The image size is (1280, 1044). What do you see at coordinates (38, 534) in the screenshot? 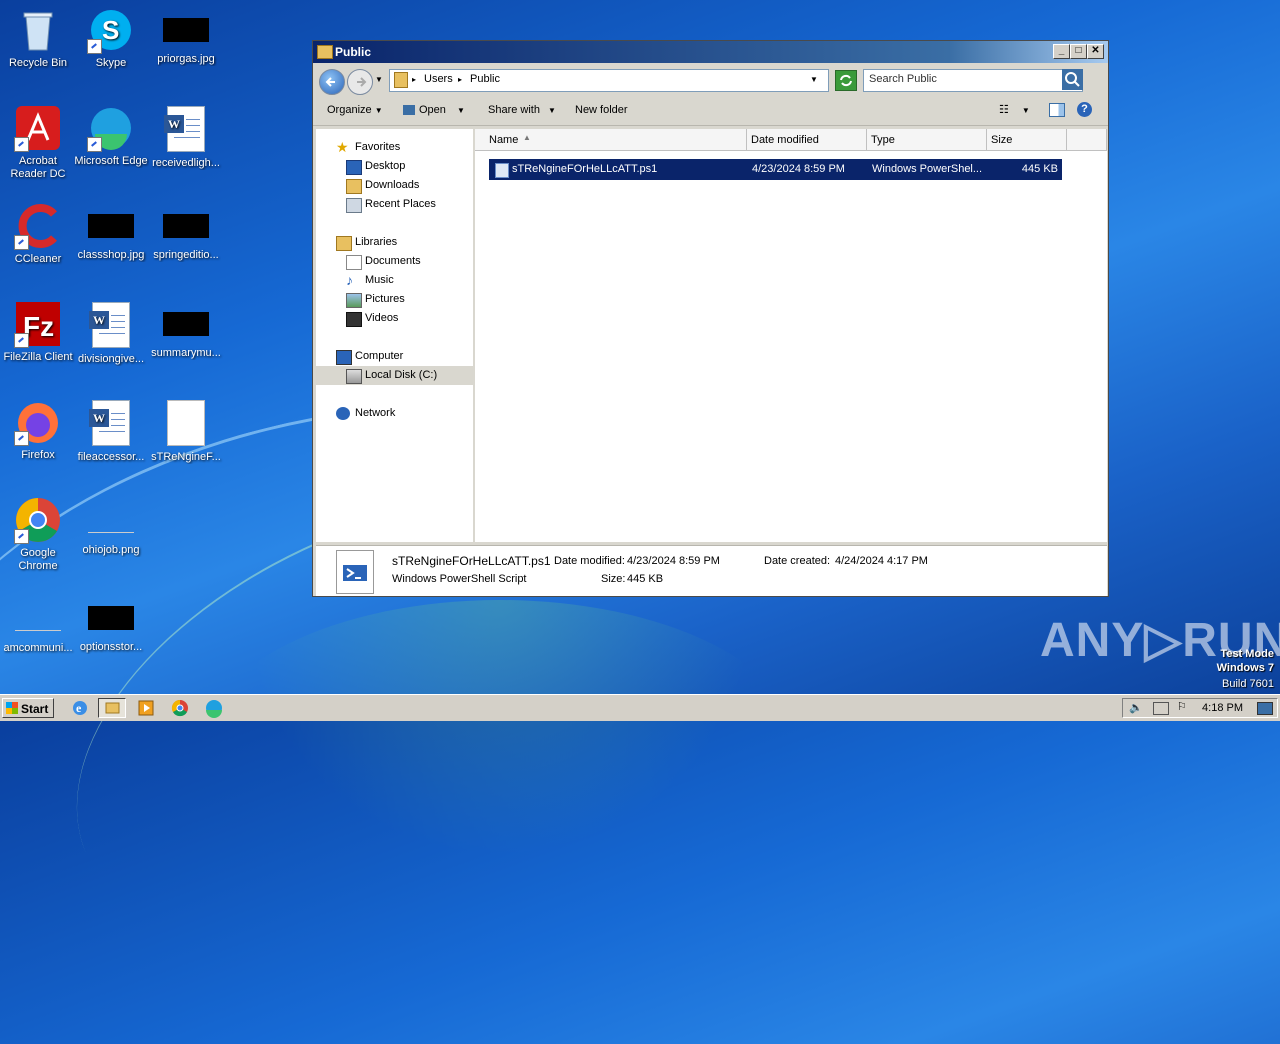
I see `desktop-icon-chrome: Google Chrome` at bounding box center [38, 534].